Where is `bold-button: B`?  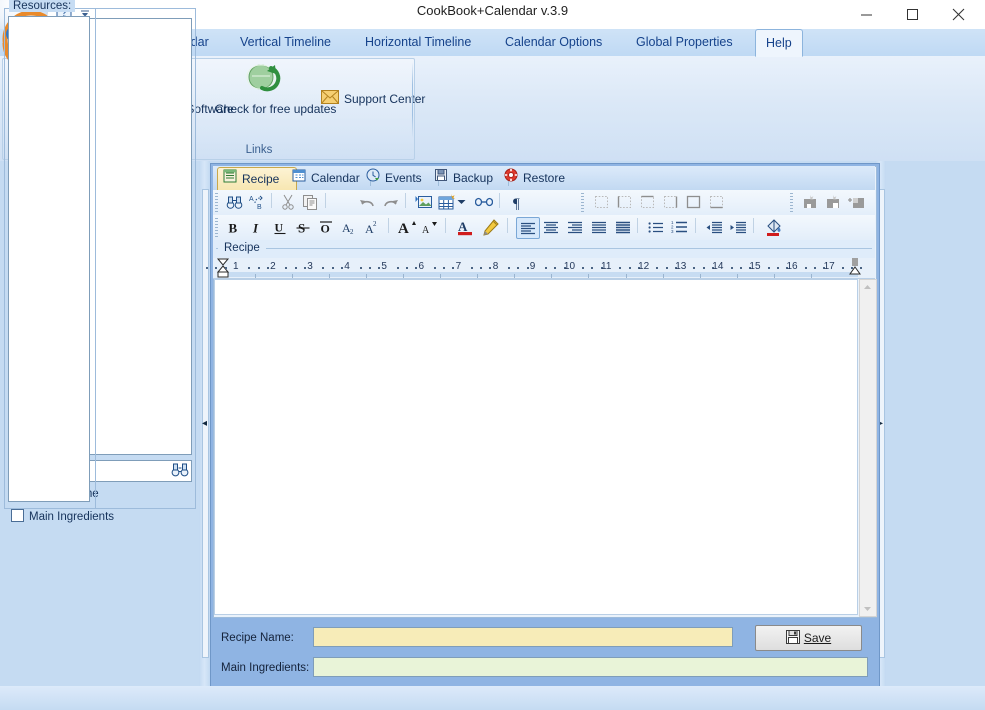 bold-button: B is located at coordinates (234, 227).